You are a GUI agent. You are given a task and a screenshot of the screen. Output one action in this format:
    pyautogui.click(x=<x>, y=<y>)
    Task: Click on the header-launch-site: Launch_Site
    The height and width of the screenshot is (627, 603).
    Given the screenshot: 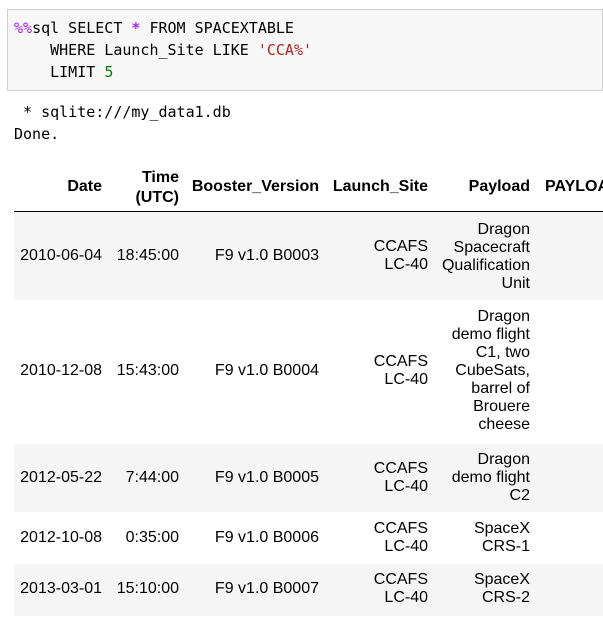 What is the action you would take?
    pyautogui.click(x=380, y=186)
    